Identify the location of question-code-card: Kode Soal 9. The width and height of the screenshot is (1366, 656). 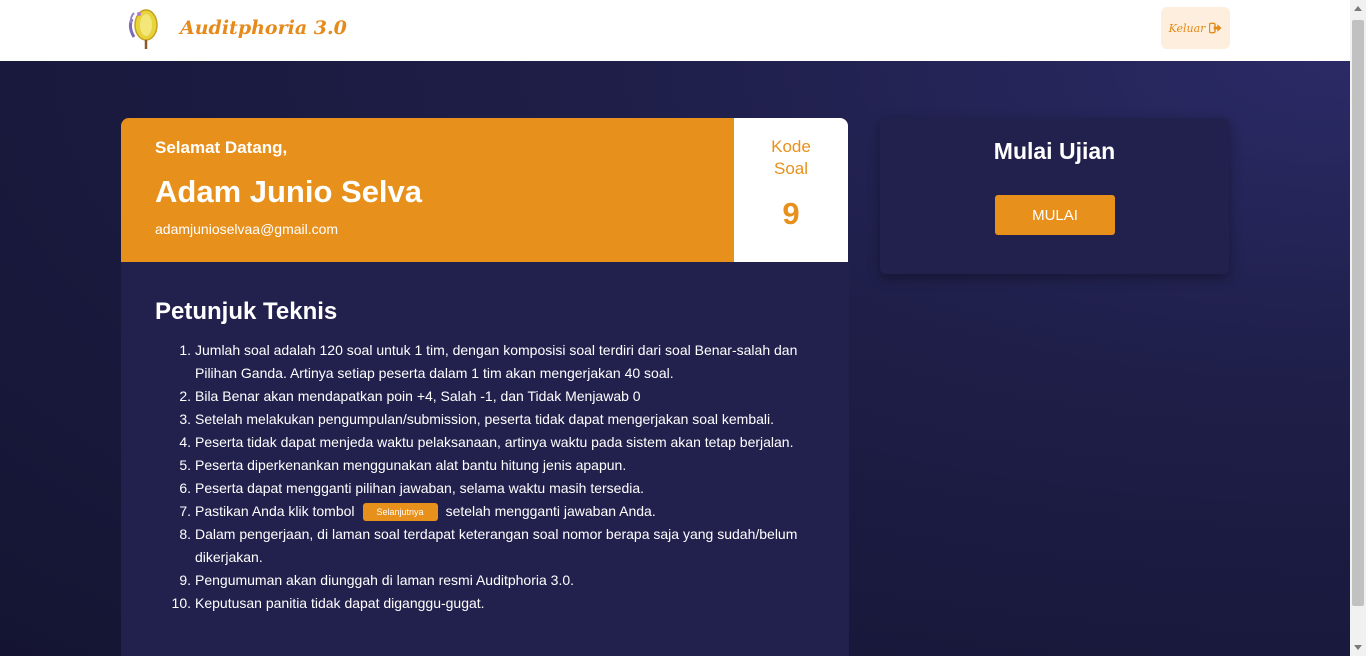
(791, 190).